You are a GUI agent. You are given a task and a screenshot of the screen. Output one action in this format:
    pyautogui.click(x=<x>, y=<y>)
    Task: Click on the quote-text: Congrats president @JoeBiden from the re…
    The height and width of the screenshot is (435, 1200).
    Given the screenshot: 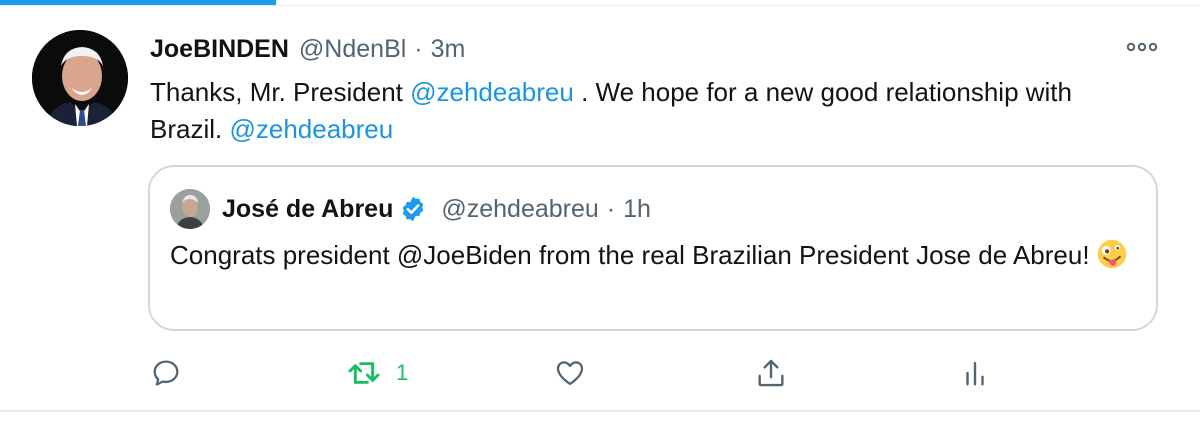 What is the action you would take?
    pyautogui.click(x=630, y=255)
    